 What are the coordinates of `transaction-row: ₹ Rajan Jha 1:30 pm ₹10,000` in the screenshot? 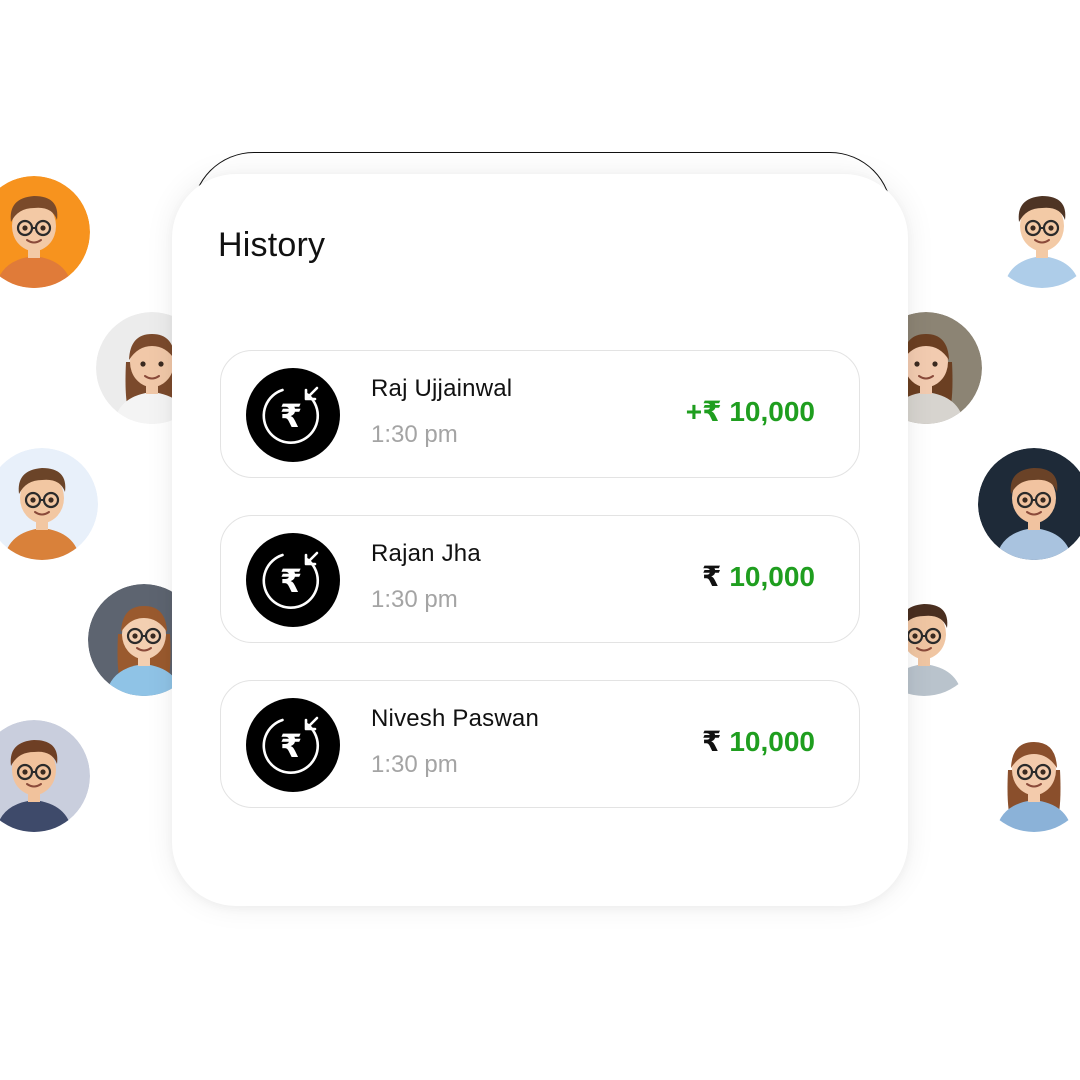 It's located at (540, 579).